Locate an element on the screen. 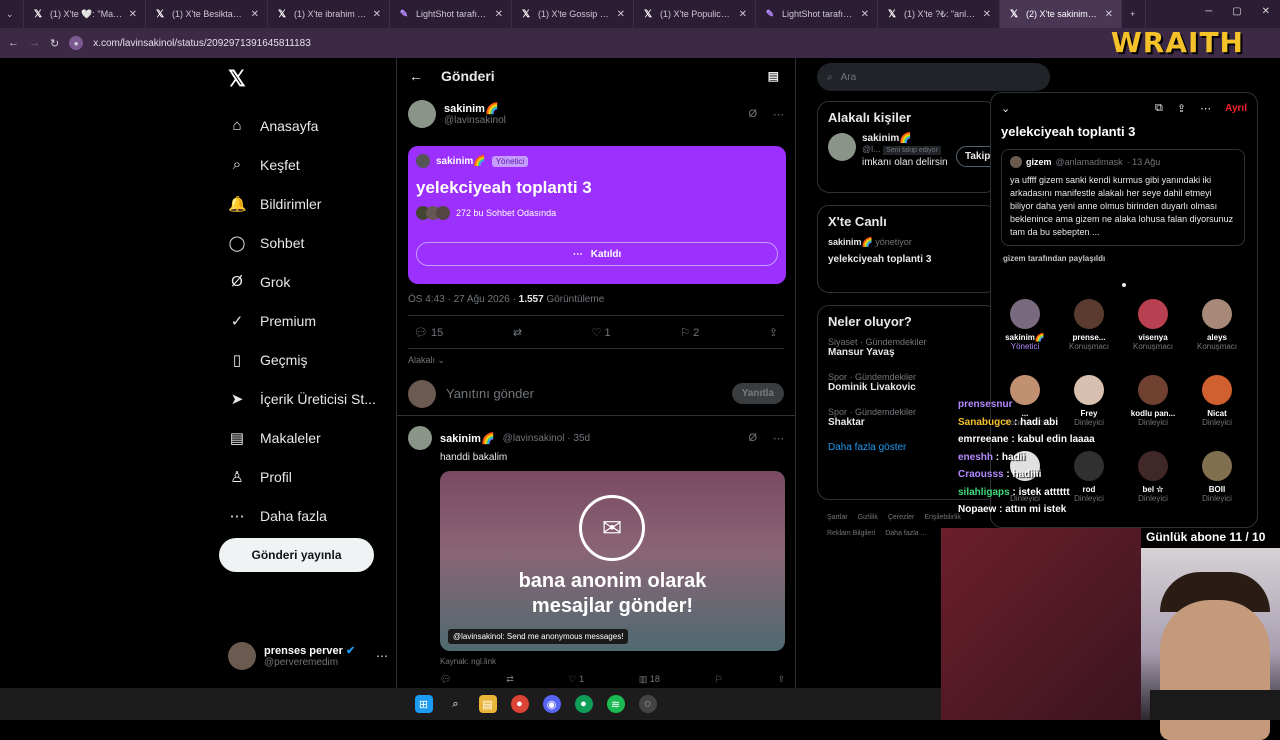 The width and height of the screenshot is (1280, 740). participant: prense... Konuşmacı is located at coordinates (1089, 335).